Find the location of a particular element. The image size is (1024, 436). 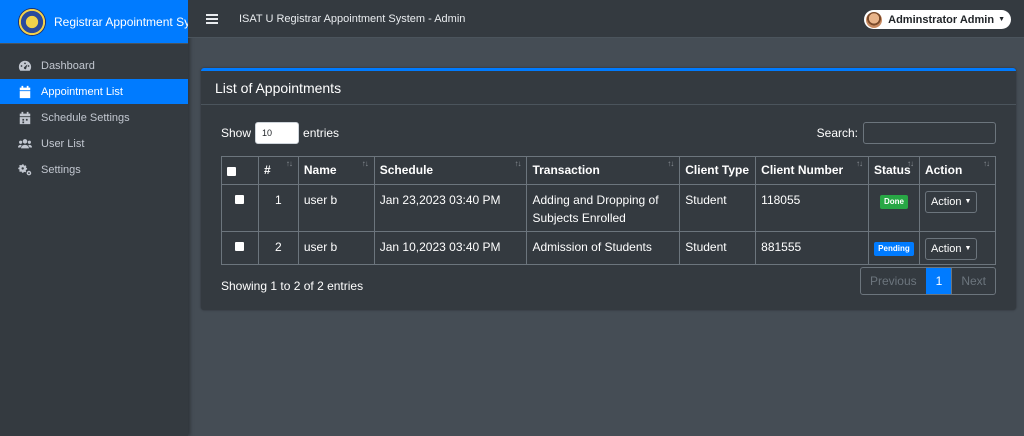

row-schedule: Jan 10,2023 03:40 PM is located at coordinates (450, 248).